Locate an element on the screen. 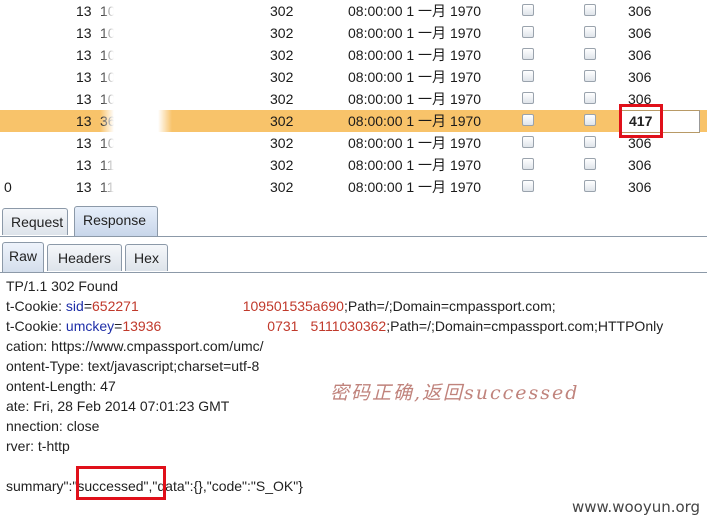  tab-headers: Headers is located at coordinates (84, 257).